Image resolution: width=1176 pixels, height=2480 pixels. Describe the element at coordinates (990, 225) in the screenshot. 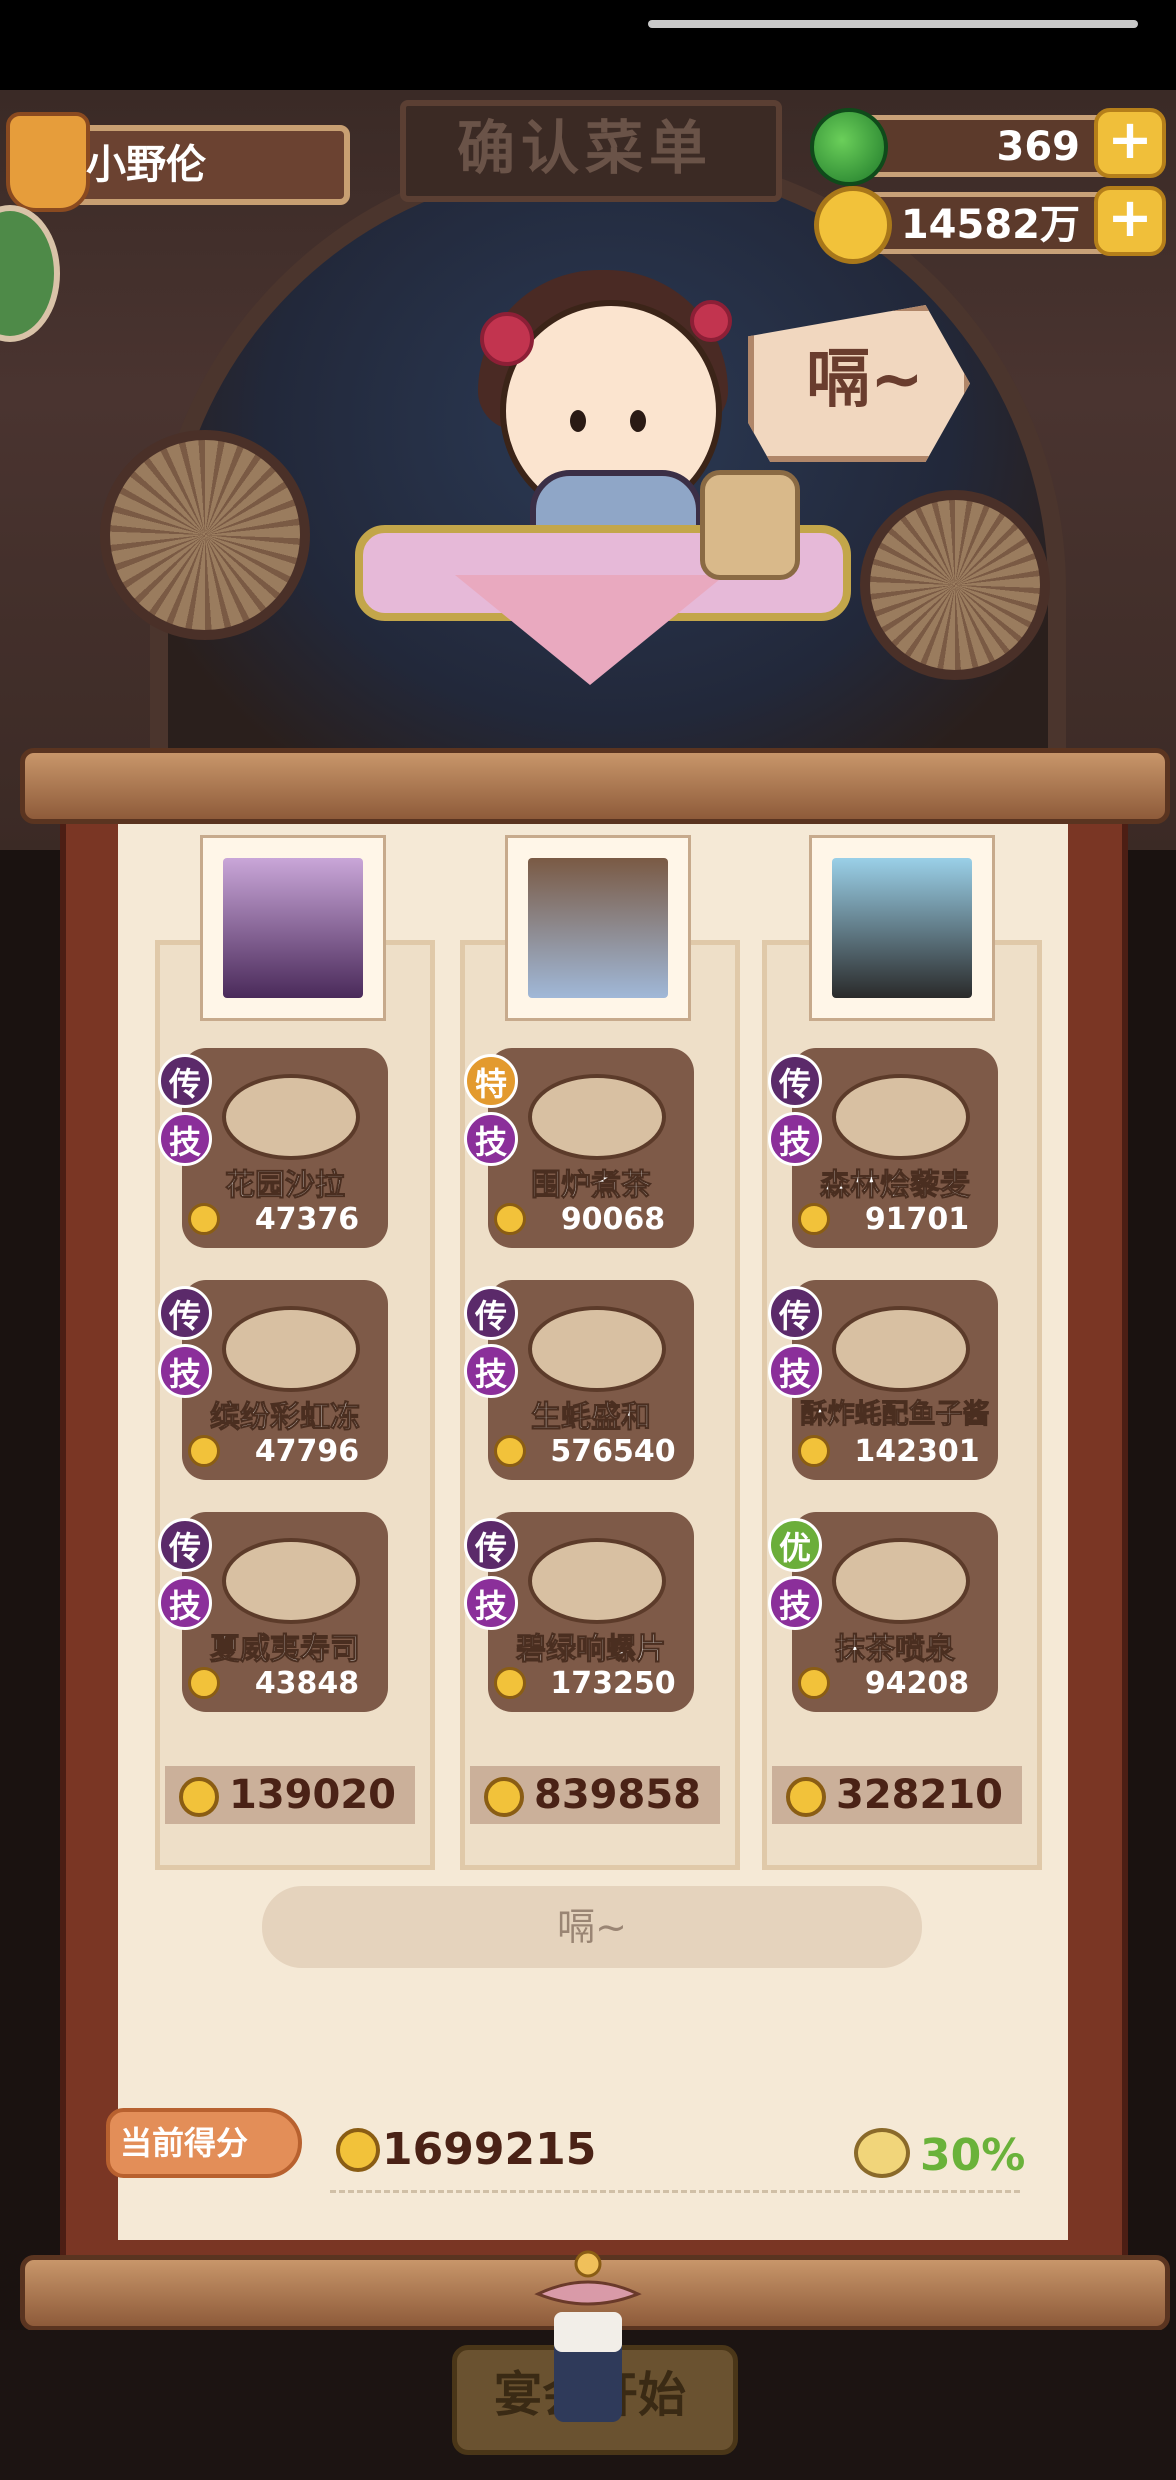

I see `coin-amount: 14582万` at that location.